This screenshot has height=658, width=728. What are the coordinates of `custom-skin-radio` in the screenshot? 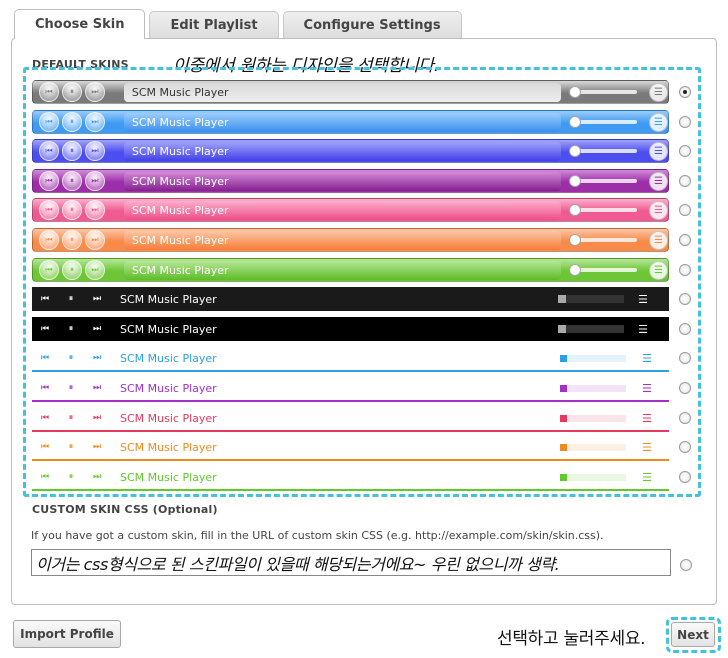 It's located at (686, 565).